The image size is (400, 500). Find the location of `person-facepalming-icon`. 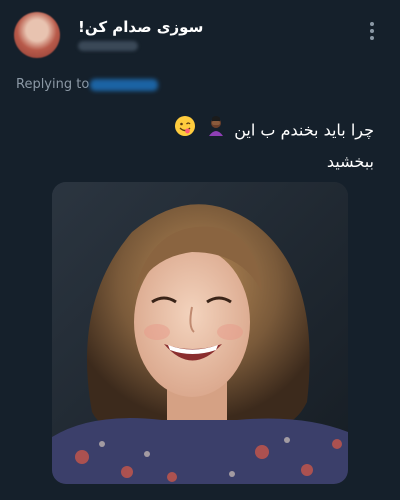

person-facepalming-icon is located at coordinates (216, 131).